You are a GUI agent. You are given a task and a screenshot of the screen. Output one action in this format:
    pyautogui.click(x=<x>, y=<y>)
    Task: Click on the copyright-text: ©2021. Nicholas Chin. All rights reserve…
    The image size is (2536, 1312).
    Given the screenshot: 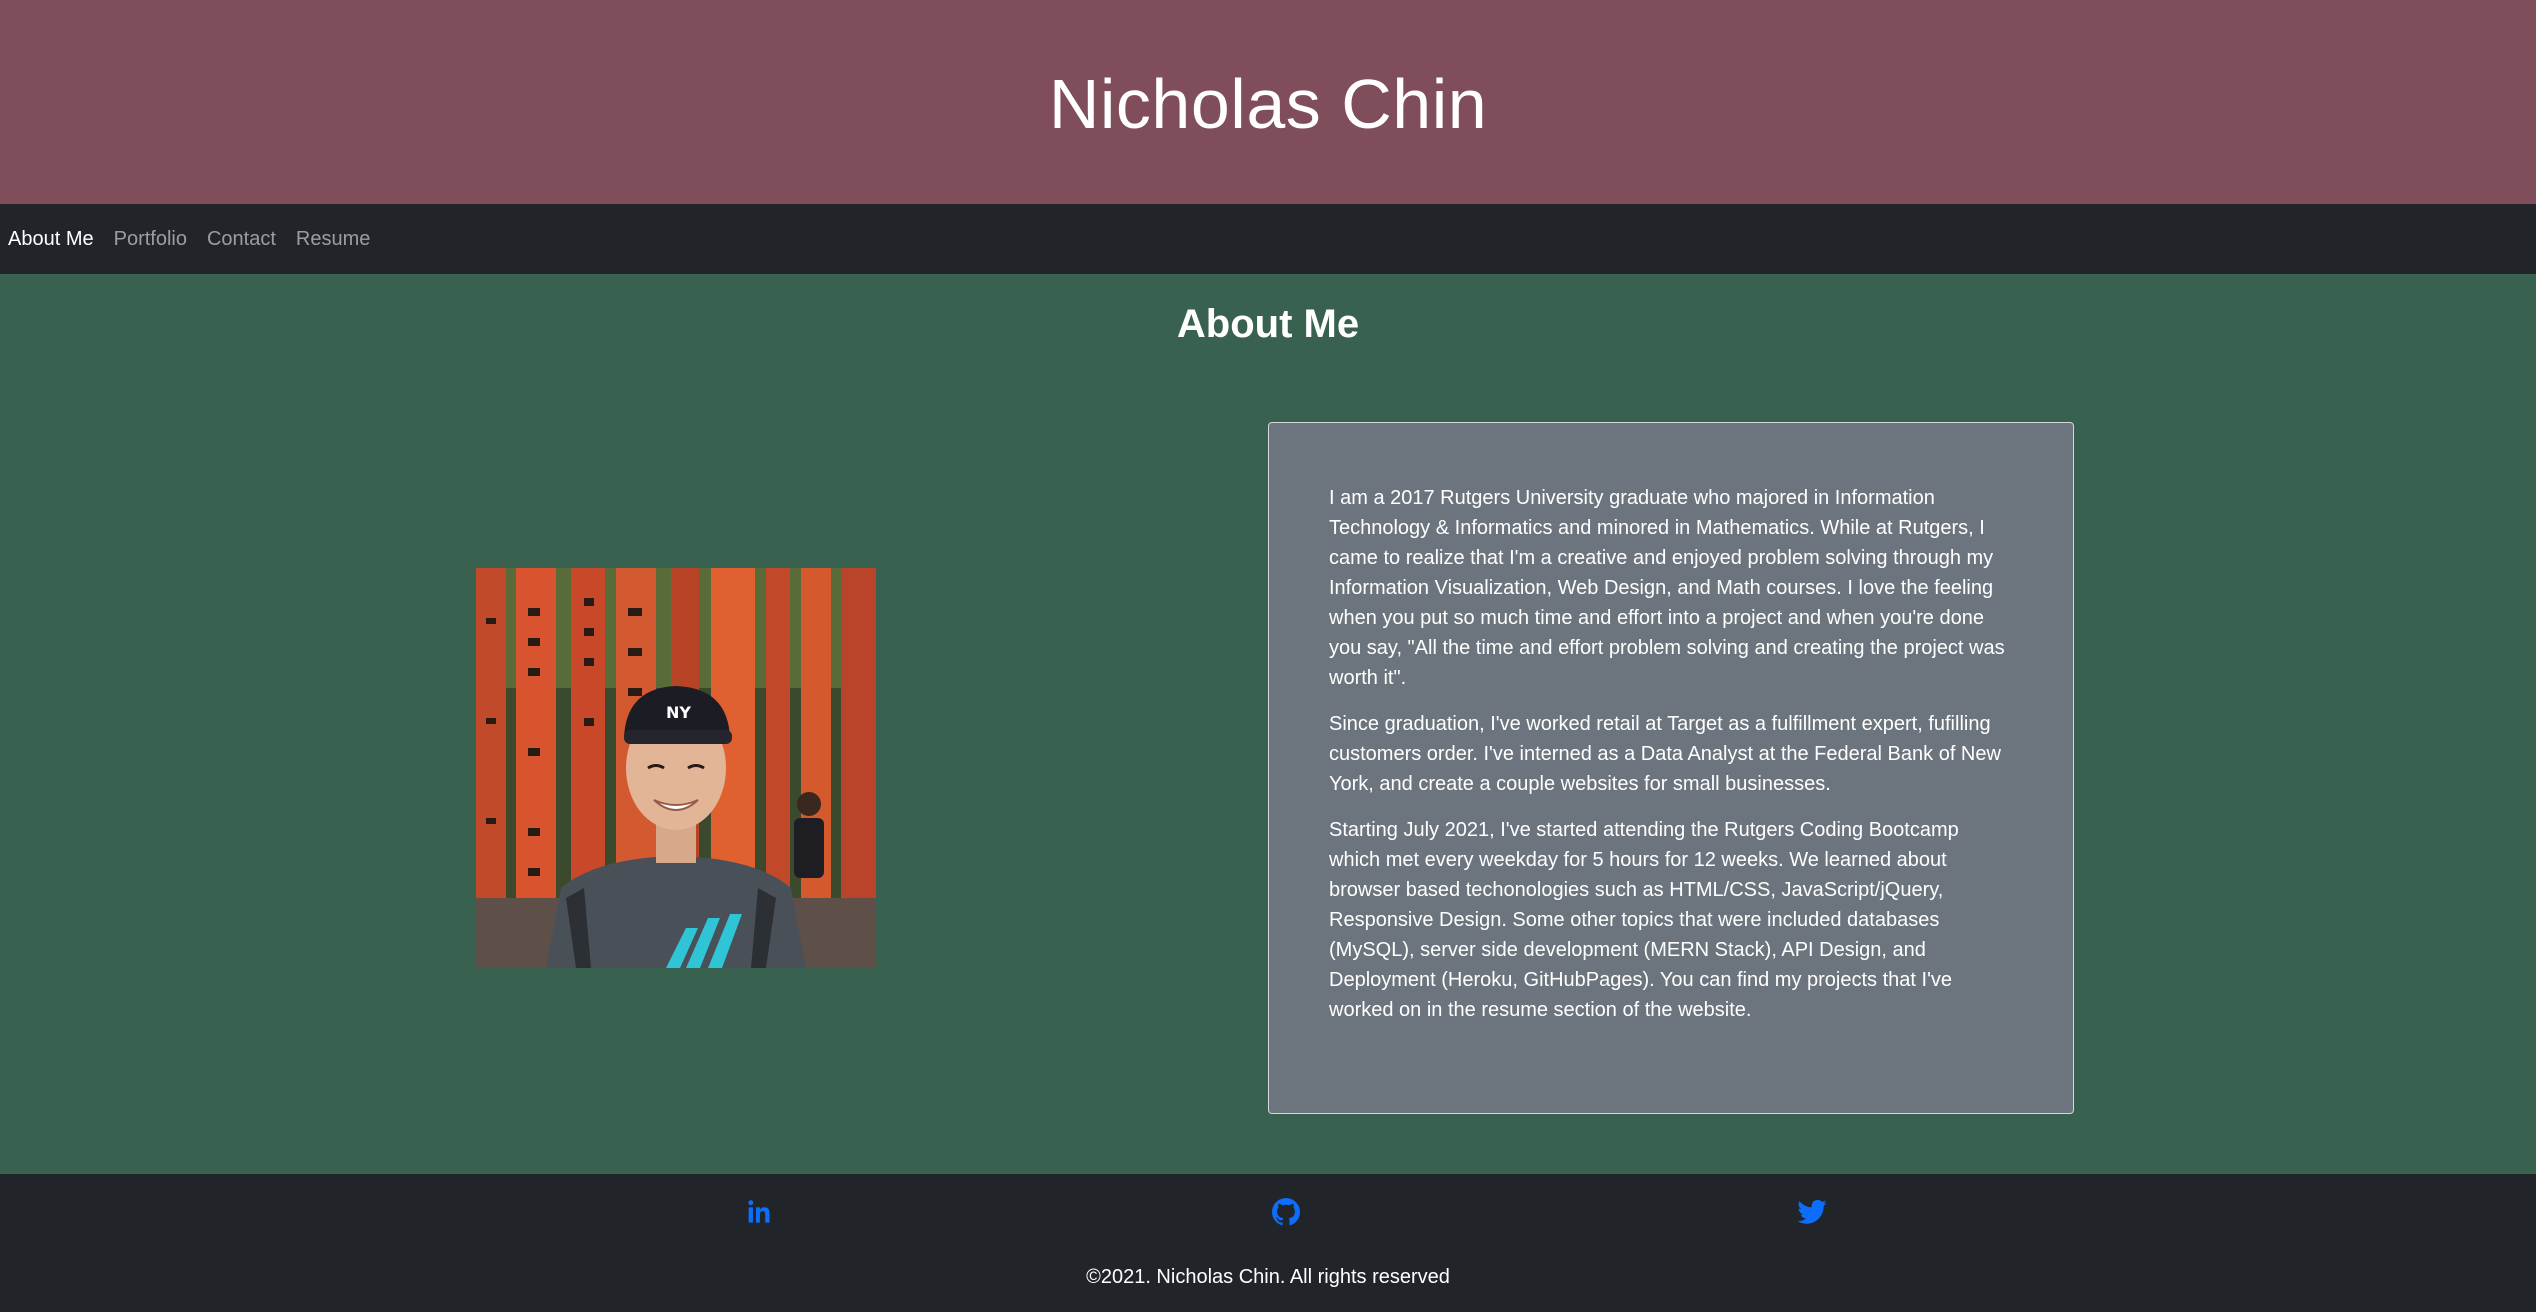 What is the action you would take?
    pyautogui.click(x=1268, y=1277)
    